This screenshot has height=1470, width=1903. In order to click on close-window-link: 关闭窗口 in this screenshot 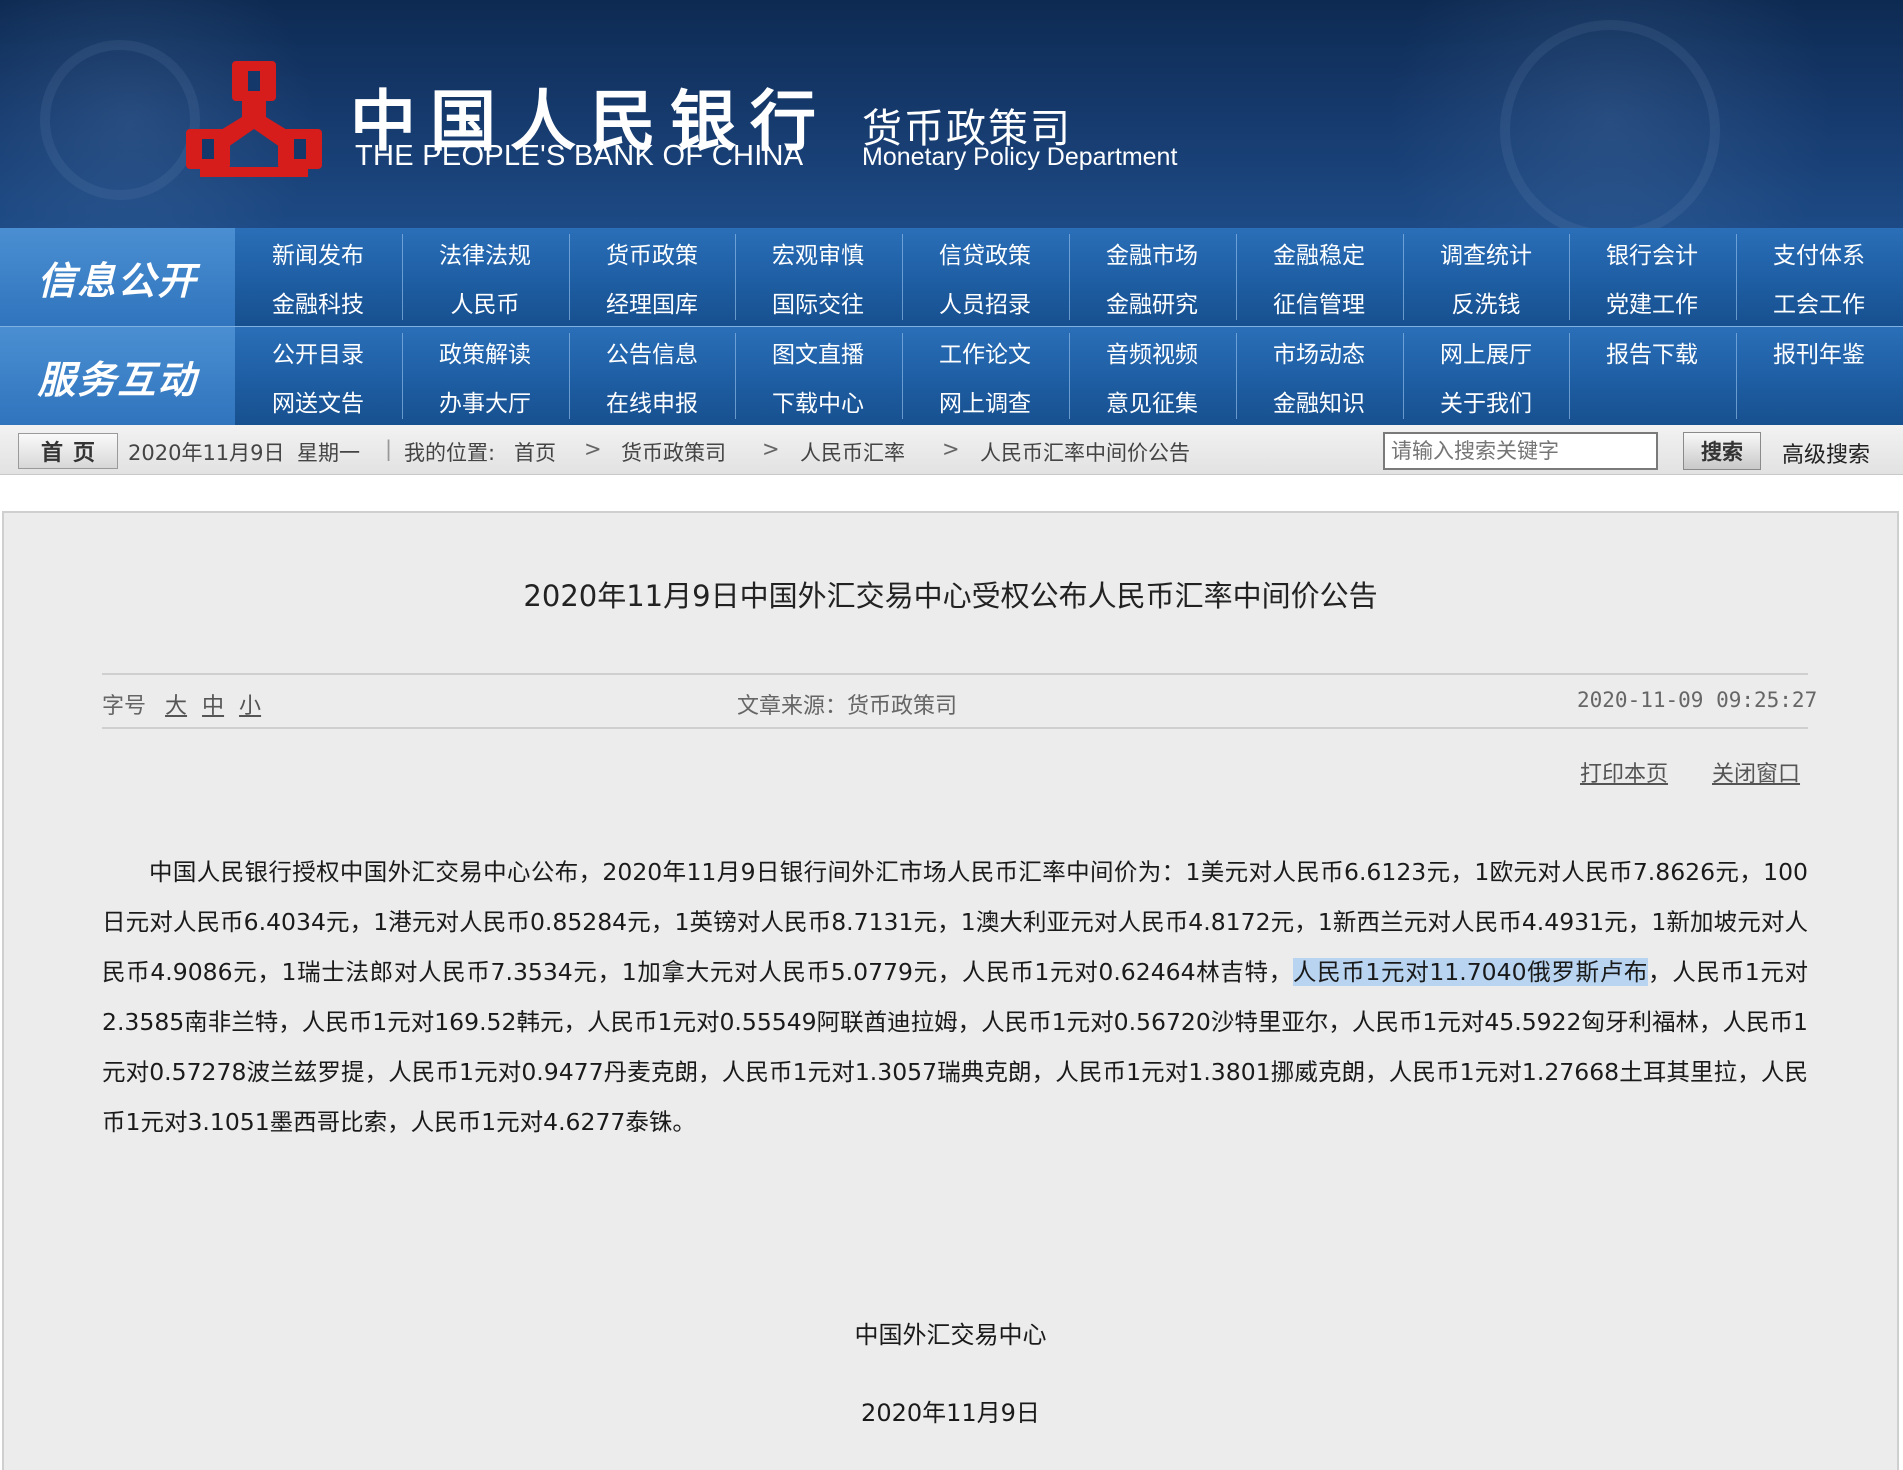, I will do `click(1756, 772)`.